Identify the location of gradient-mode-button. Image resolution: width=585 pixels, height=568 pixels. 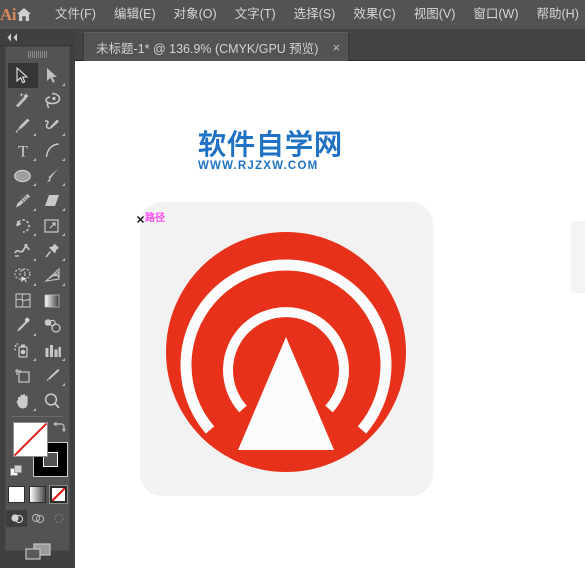
(37, 494).